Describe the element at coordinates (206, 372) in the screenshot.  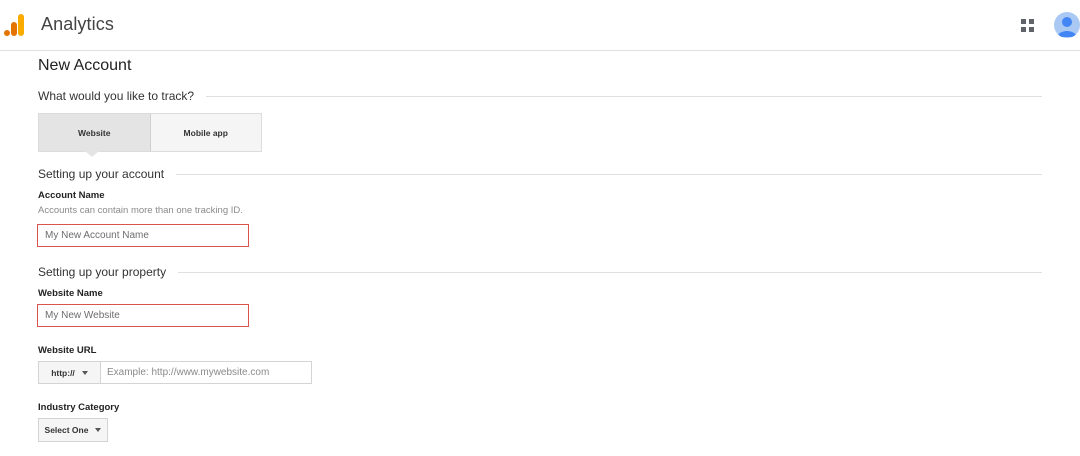
I see `website-url-input` at that location.